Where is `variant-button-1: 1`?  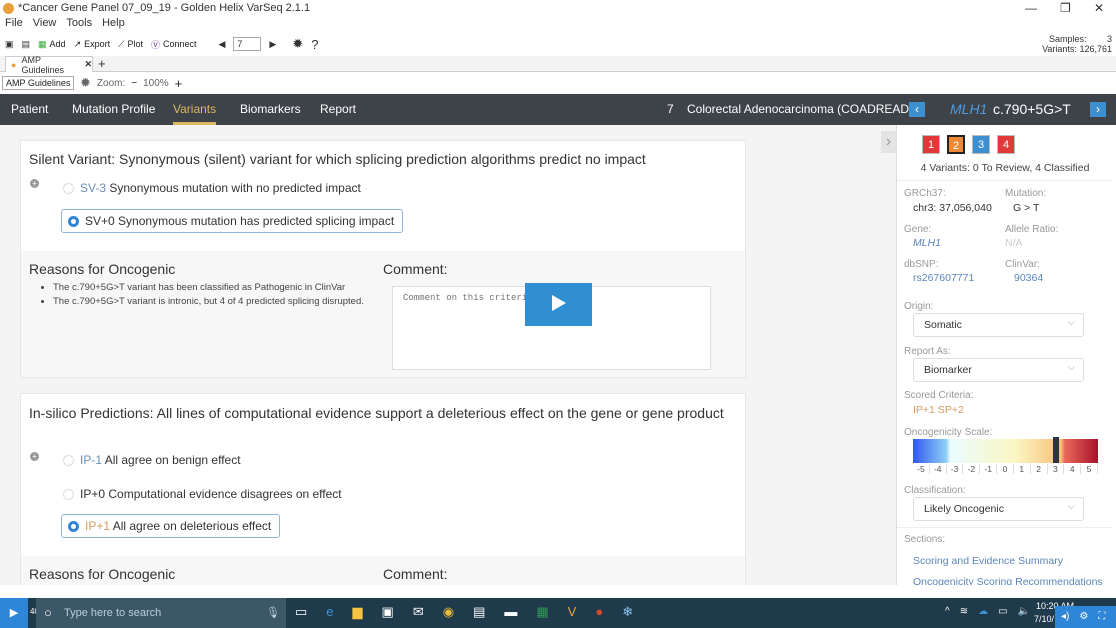 variant-button-1: 1 is located at coordinates (931, 144).